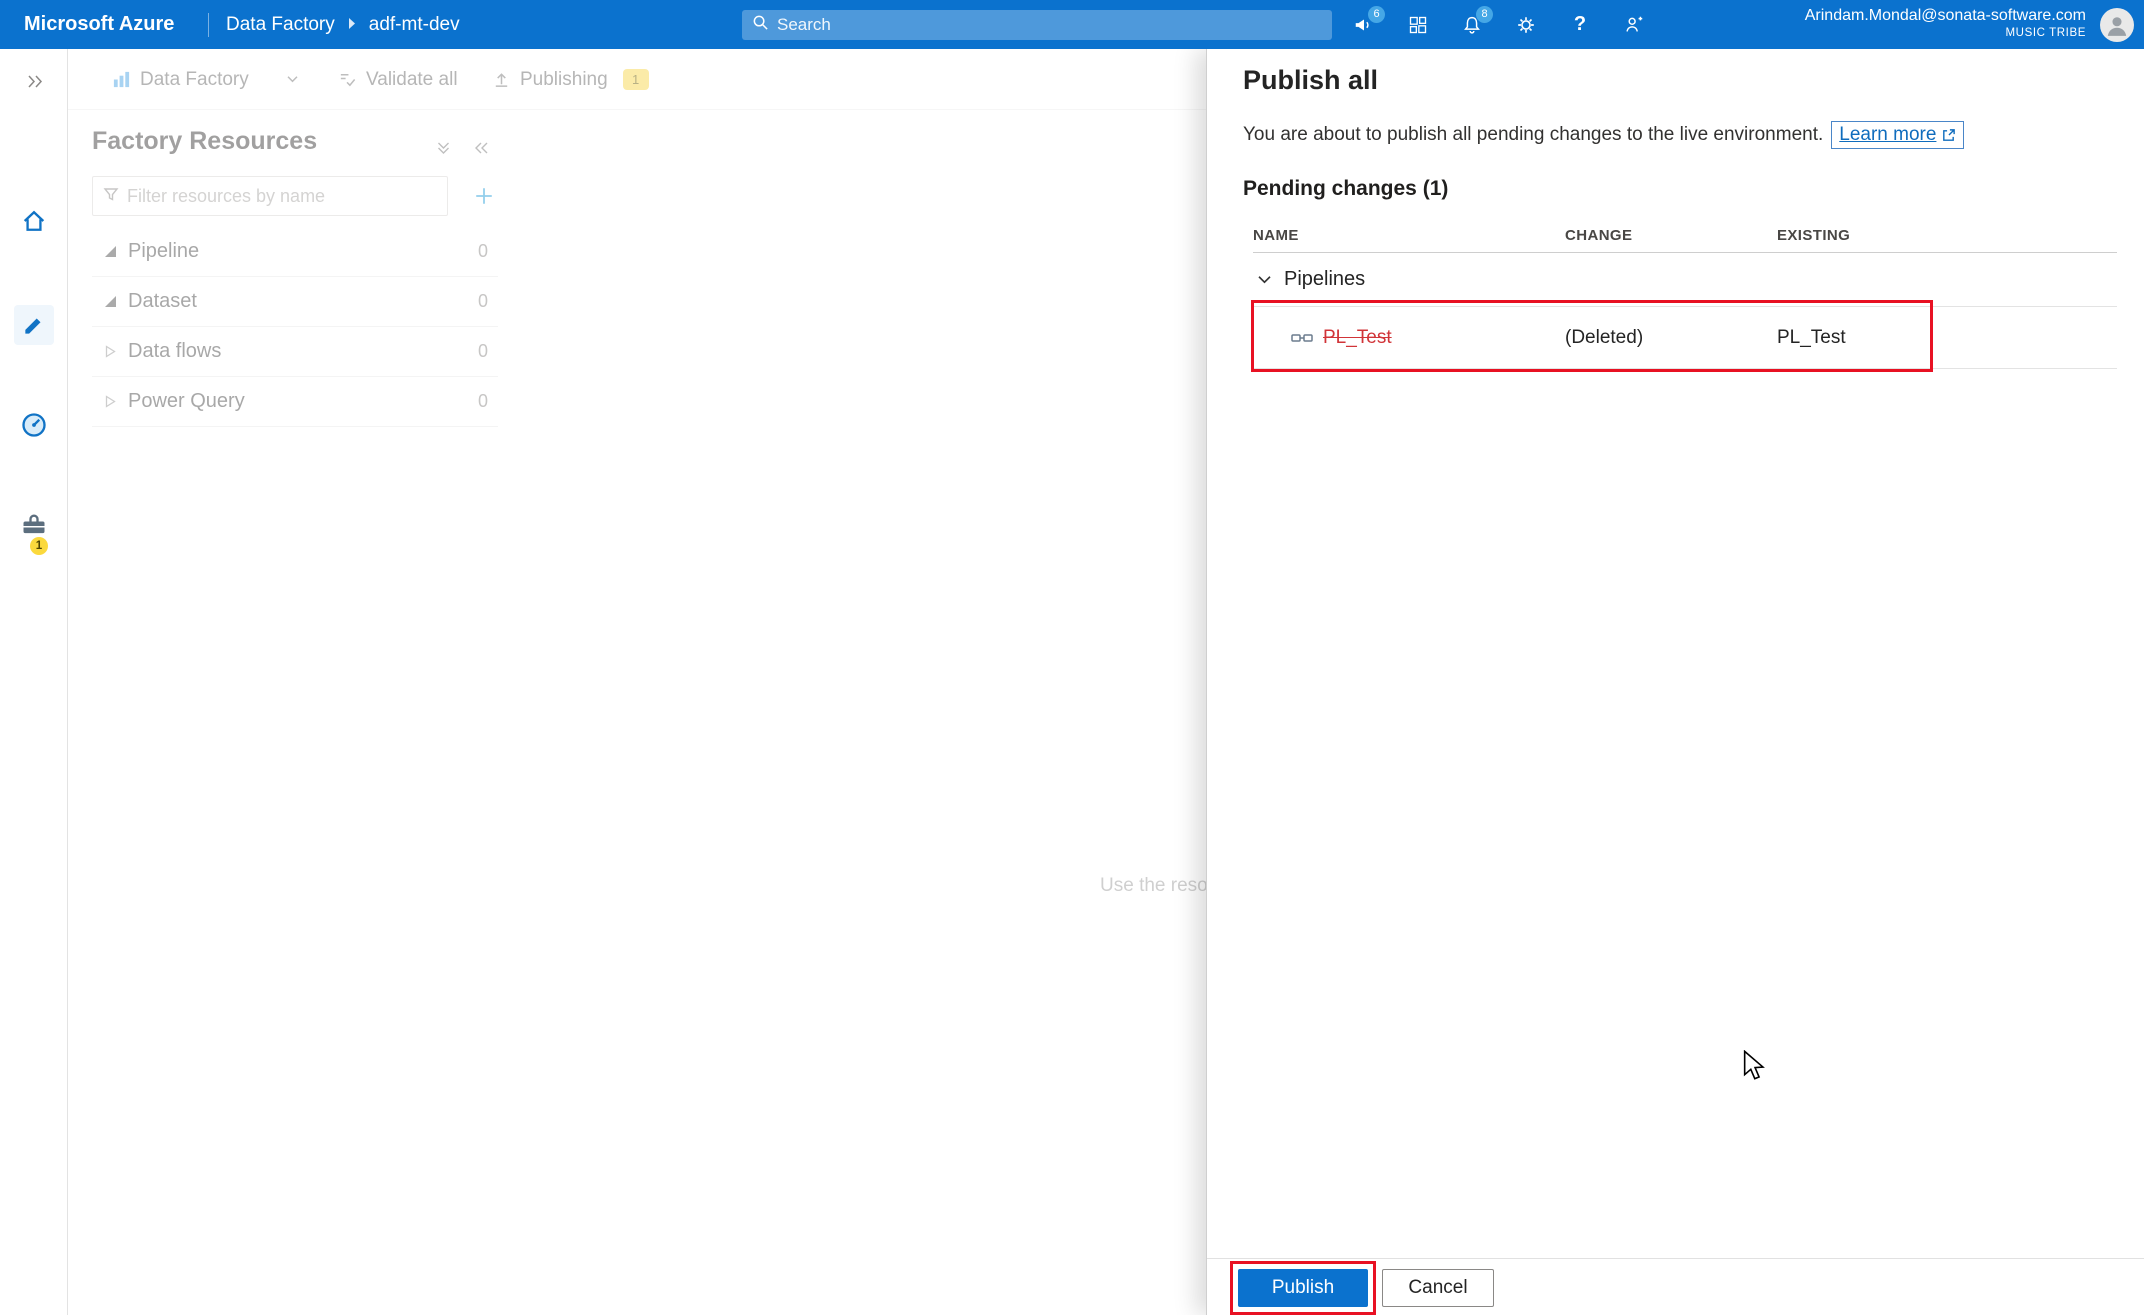  I want to click on panel-title: Publish all, so click(1311, 80).